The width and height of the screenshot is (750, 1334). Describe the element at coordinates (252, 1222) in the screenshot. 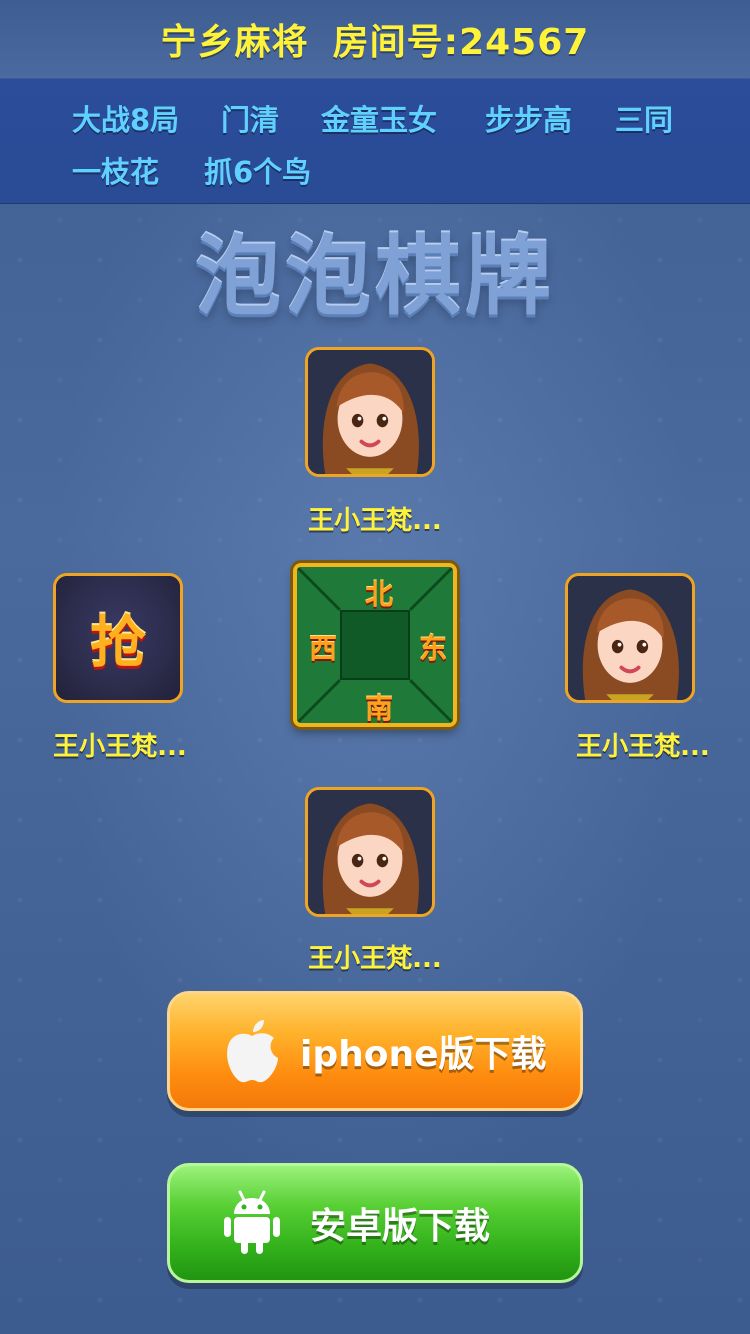

I see `android-icon` at that location.